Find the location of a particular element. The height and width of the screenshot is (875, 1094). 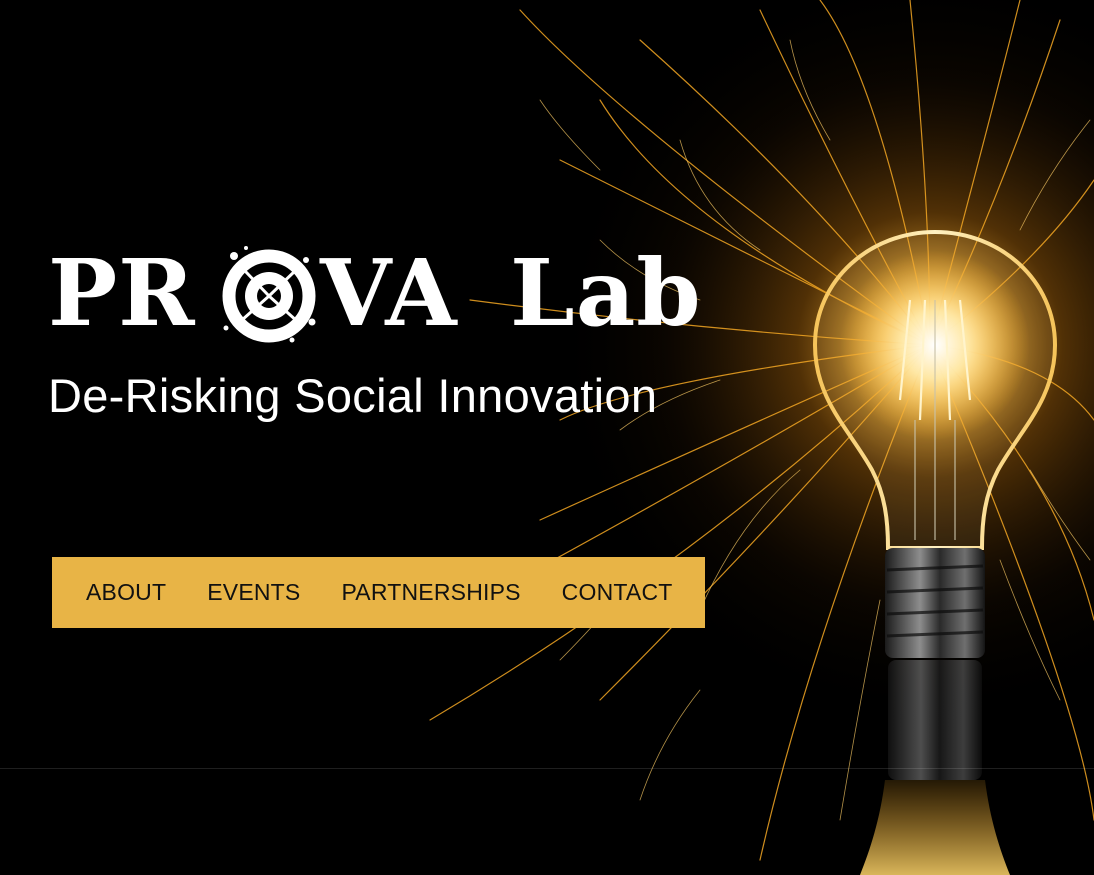

section-divider is located at coordinates (547, 768).